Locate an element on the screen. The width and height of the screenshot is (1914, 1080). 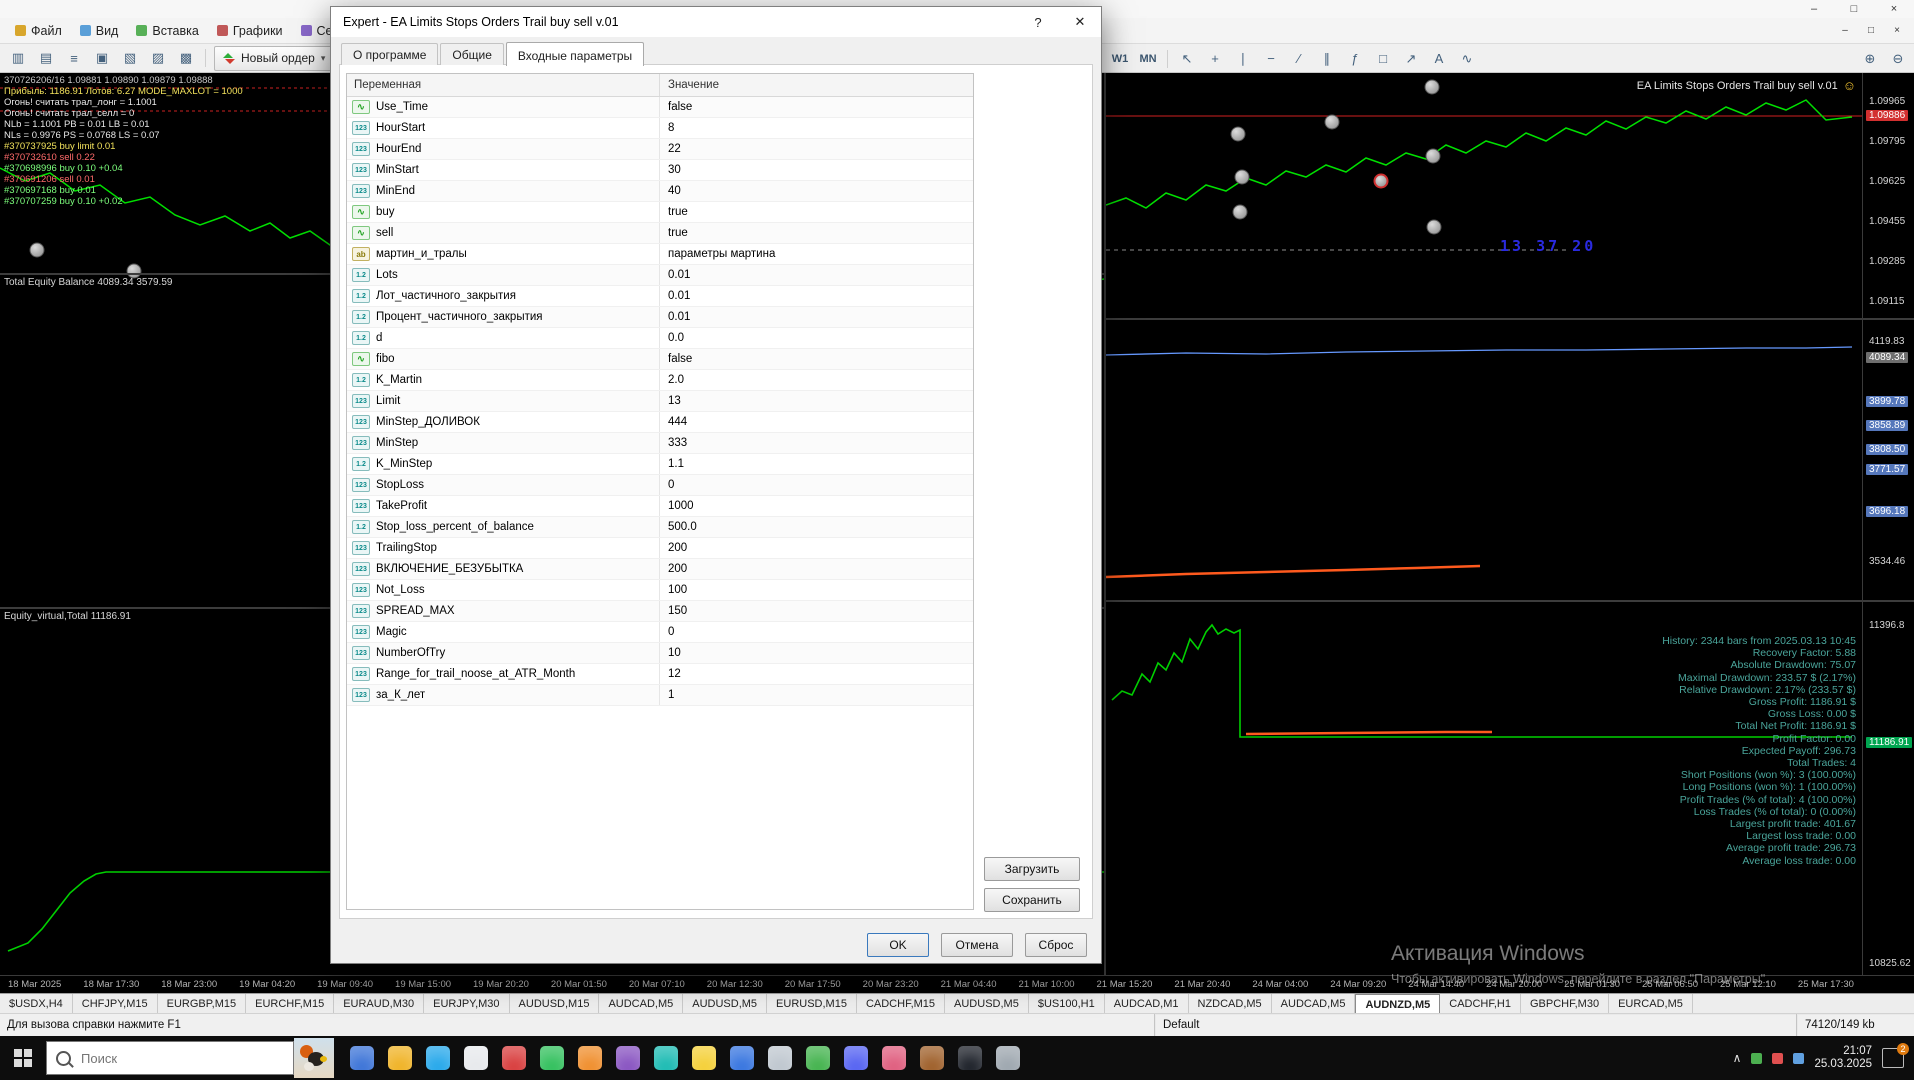
param-row: buy true is located at coordinates (660, 212).